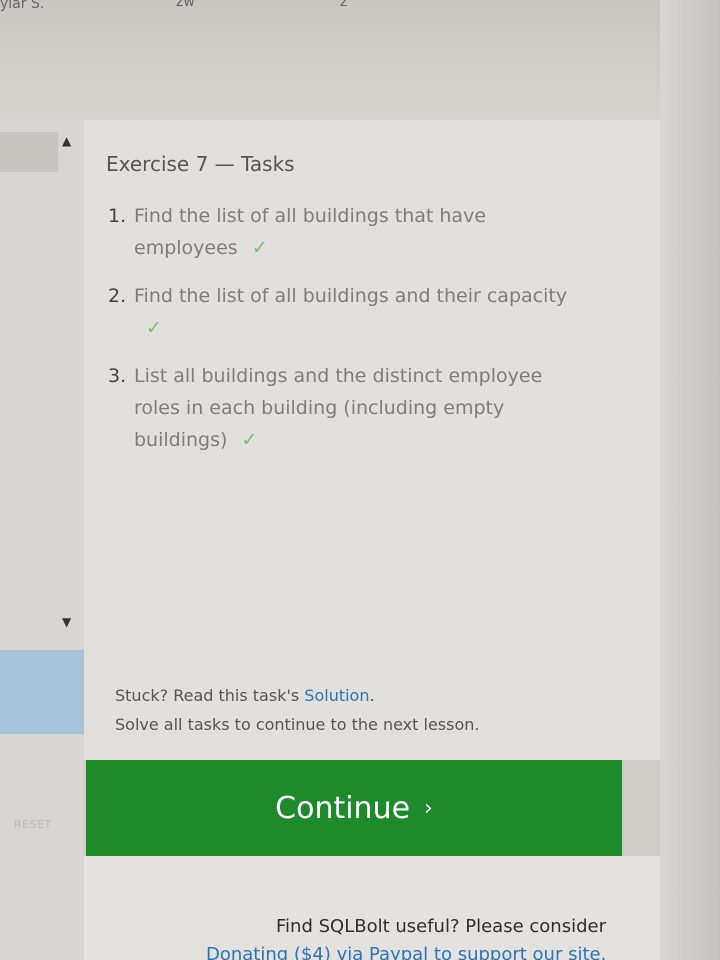 The width and height of the screenshot is (720, 960). What do you see at coordinates (428, 808) in the screenshot?
I see `chevron-right-icon: ›` at bounding box center [428, 808].